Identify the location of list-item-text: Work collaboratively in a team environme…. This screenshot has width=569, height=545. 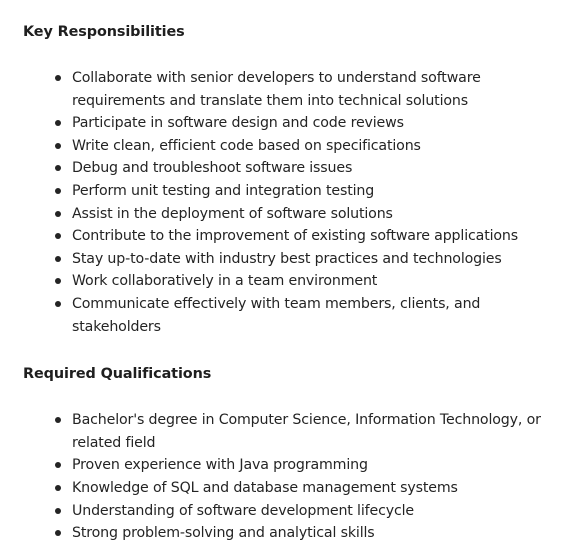
(225, 281).